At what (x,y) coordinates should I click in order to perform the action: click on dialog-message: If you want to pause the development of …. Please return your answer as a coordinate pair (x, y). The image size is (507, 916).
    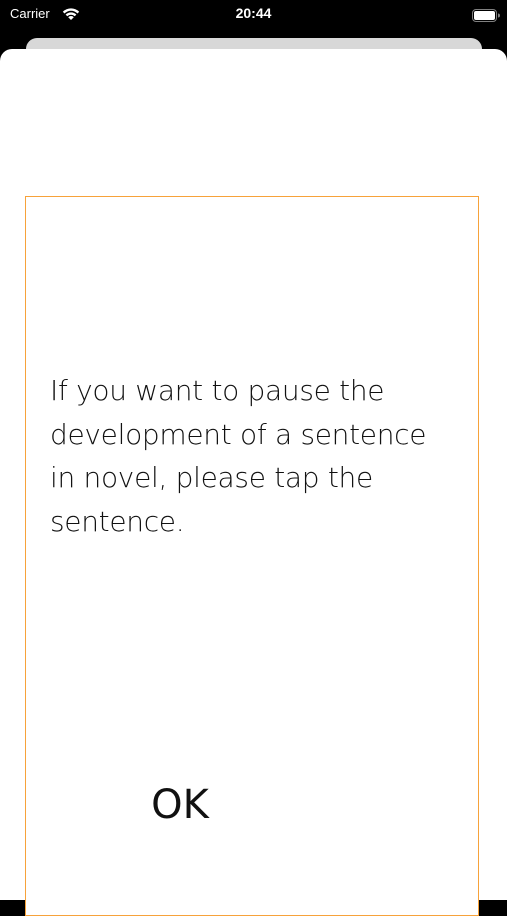
    Looking at the image, I should click on (238, 456).